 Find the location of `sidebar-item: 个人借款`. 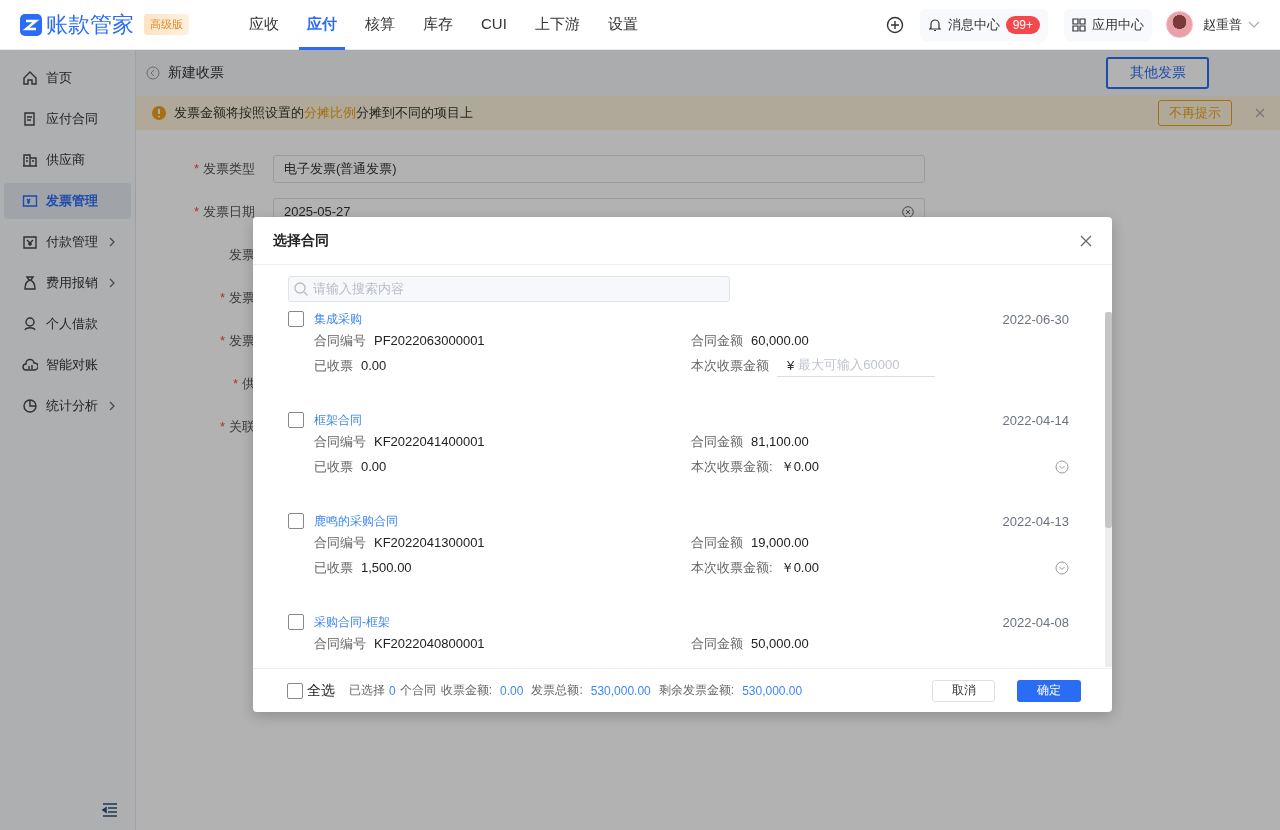

sidebar-item: 个人借款 is located at coordinates (67, 324).